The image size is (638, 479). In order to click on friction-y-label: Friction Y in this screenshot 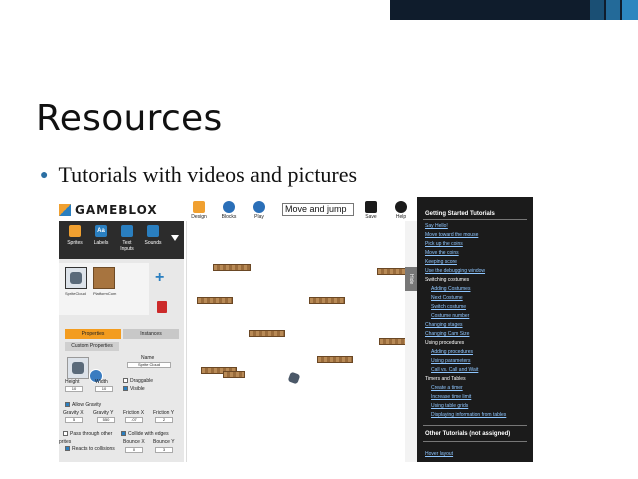, I will do `click(164, 413)`.